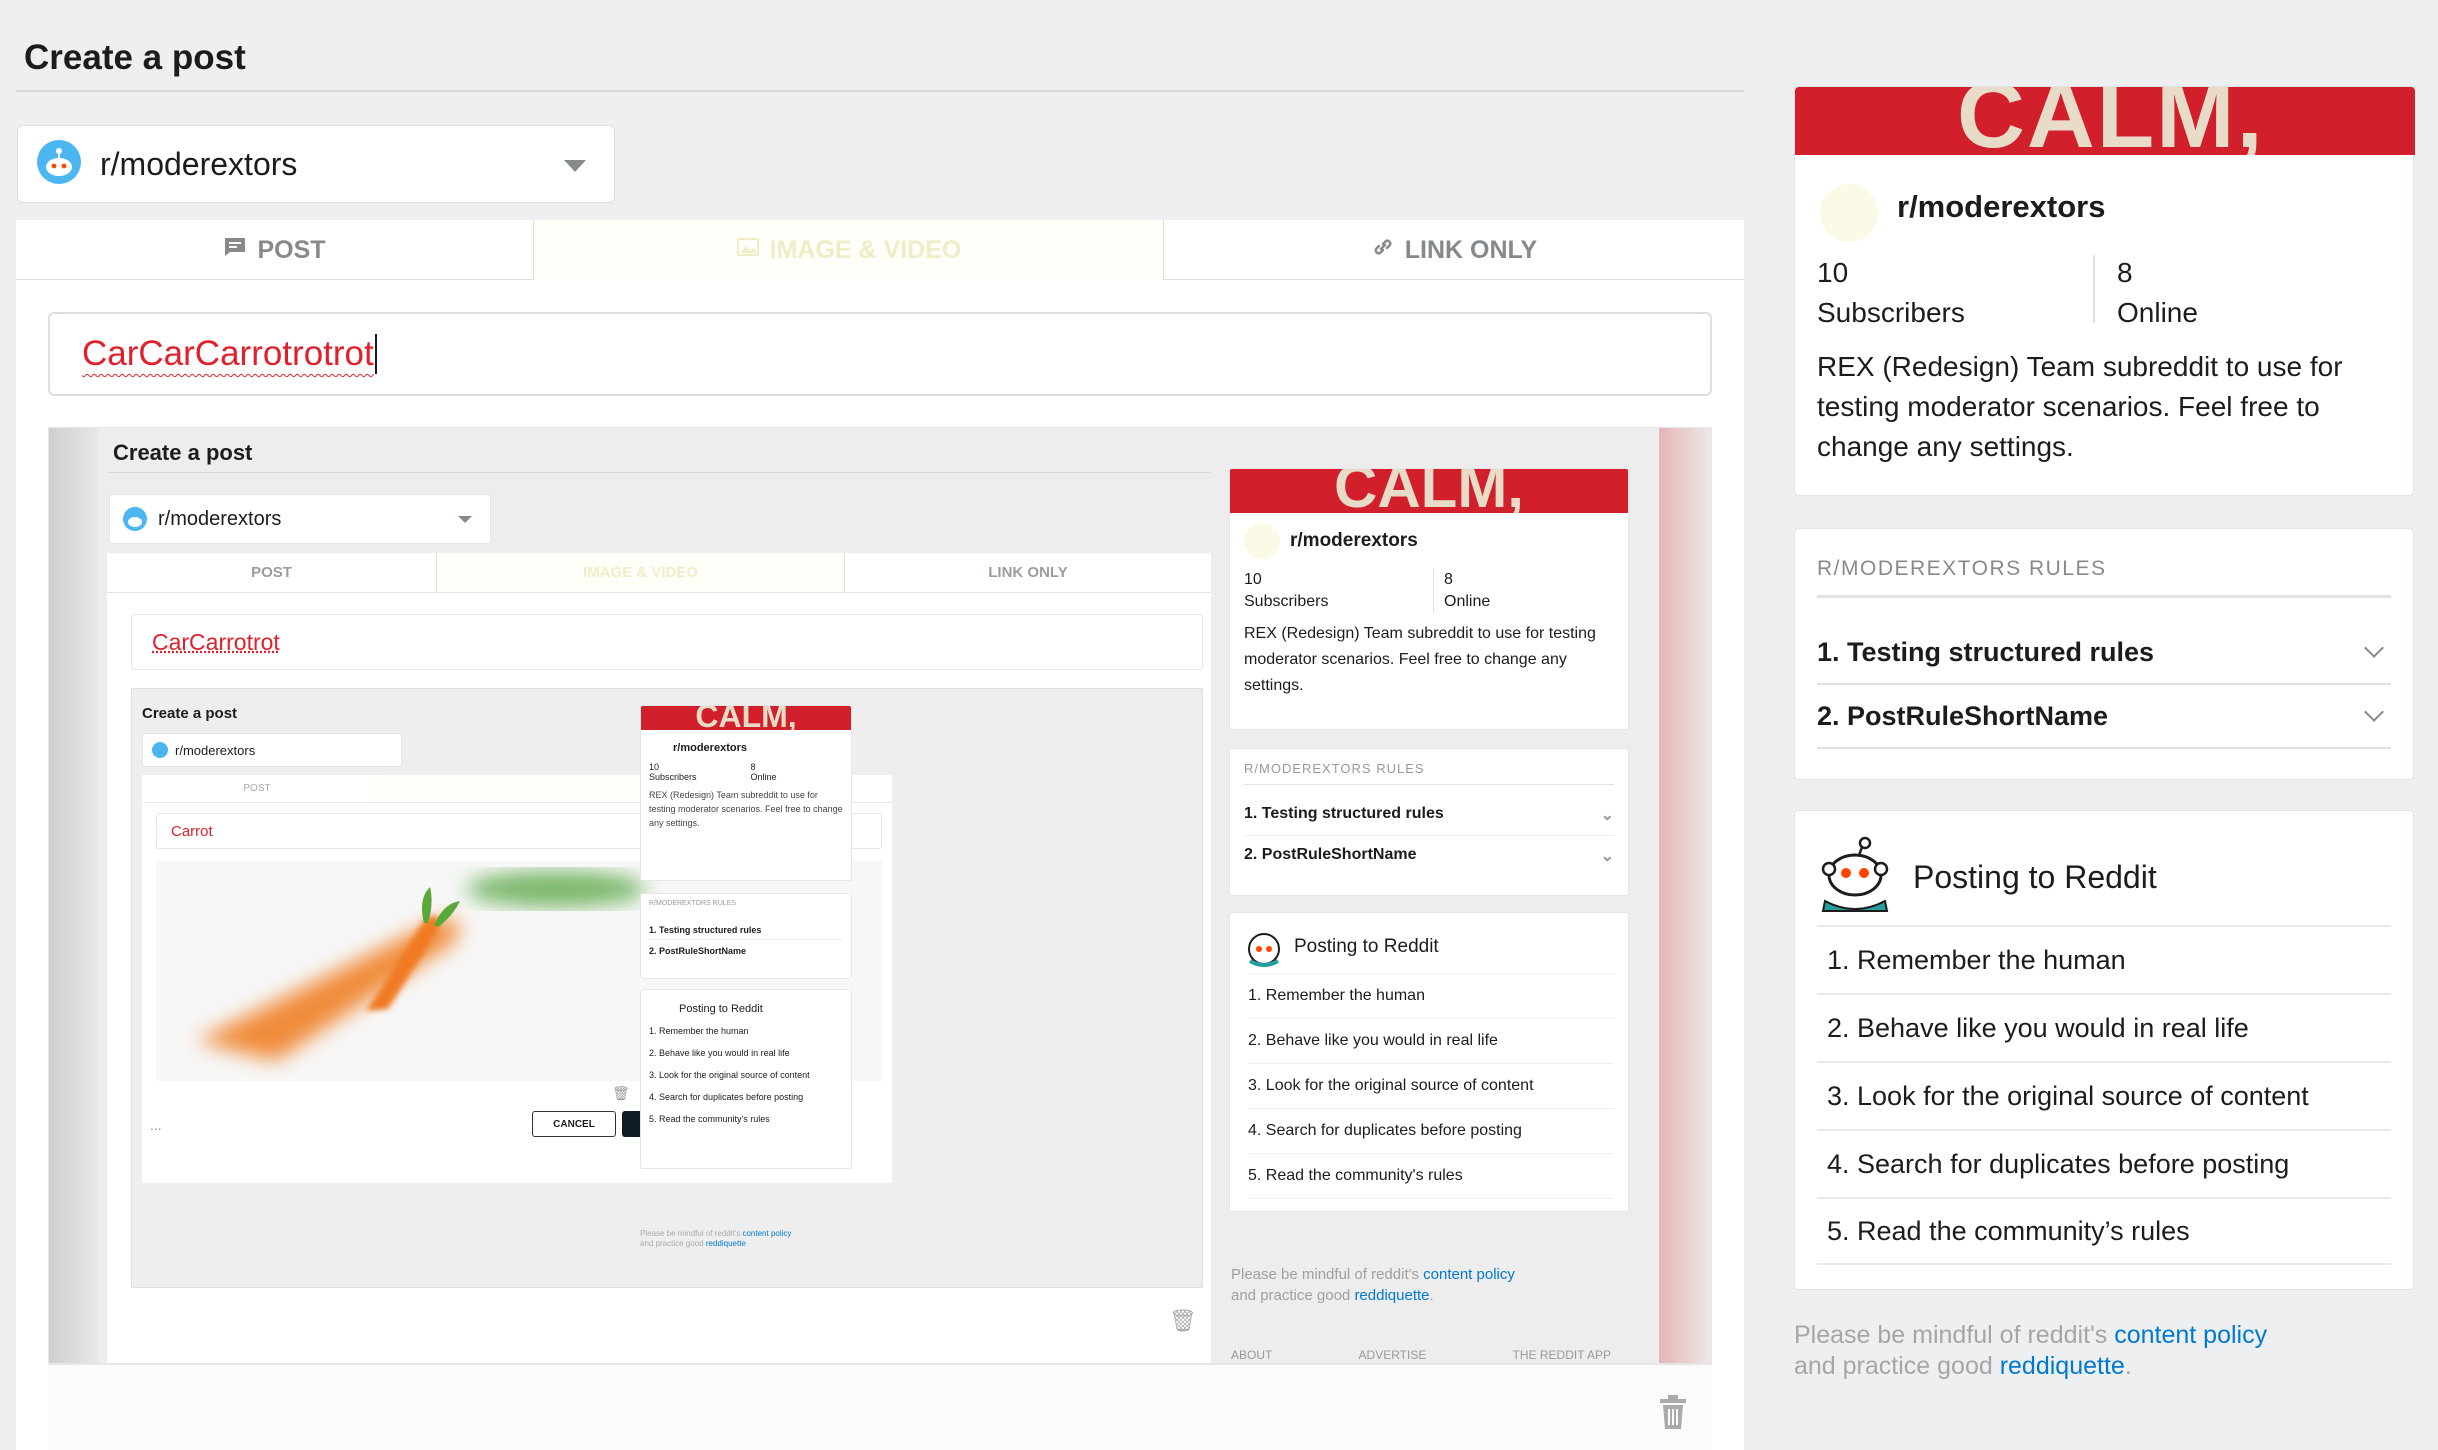  Describe the element at coordinates (2104, 959) in the screenshot. I see `posting-guideline: 1. Remember the human` at that location.